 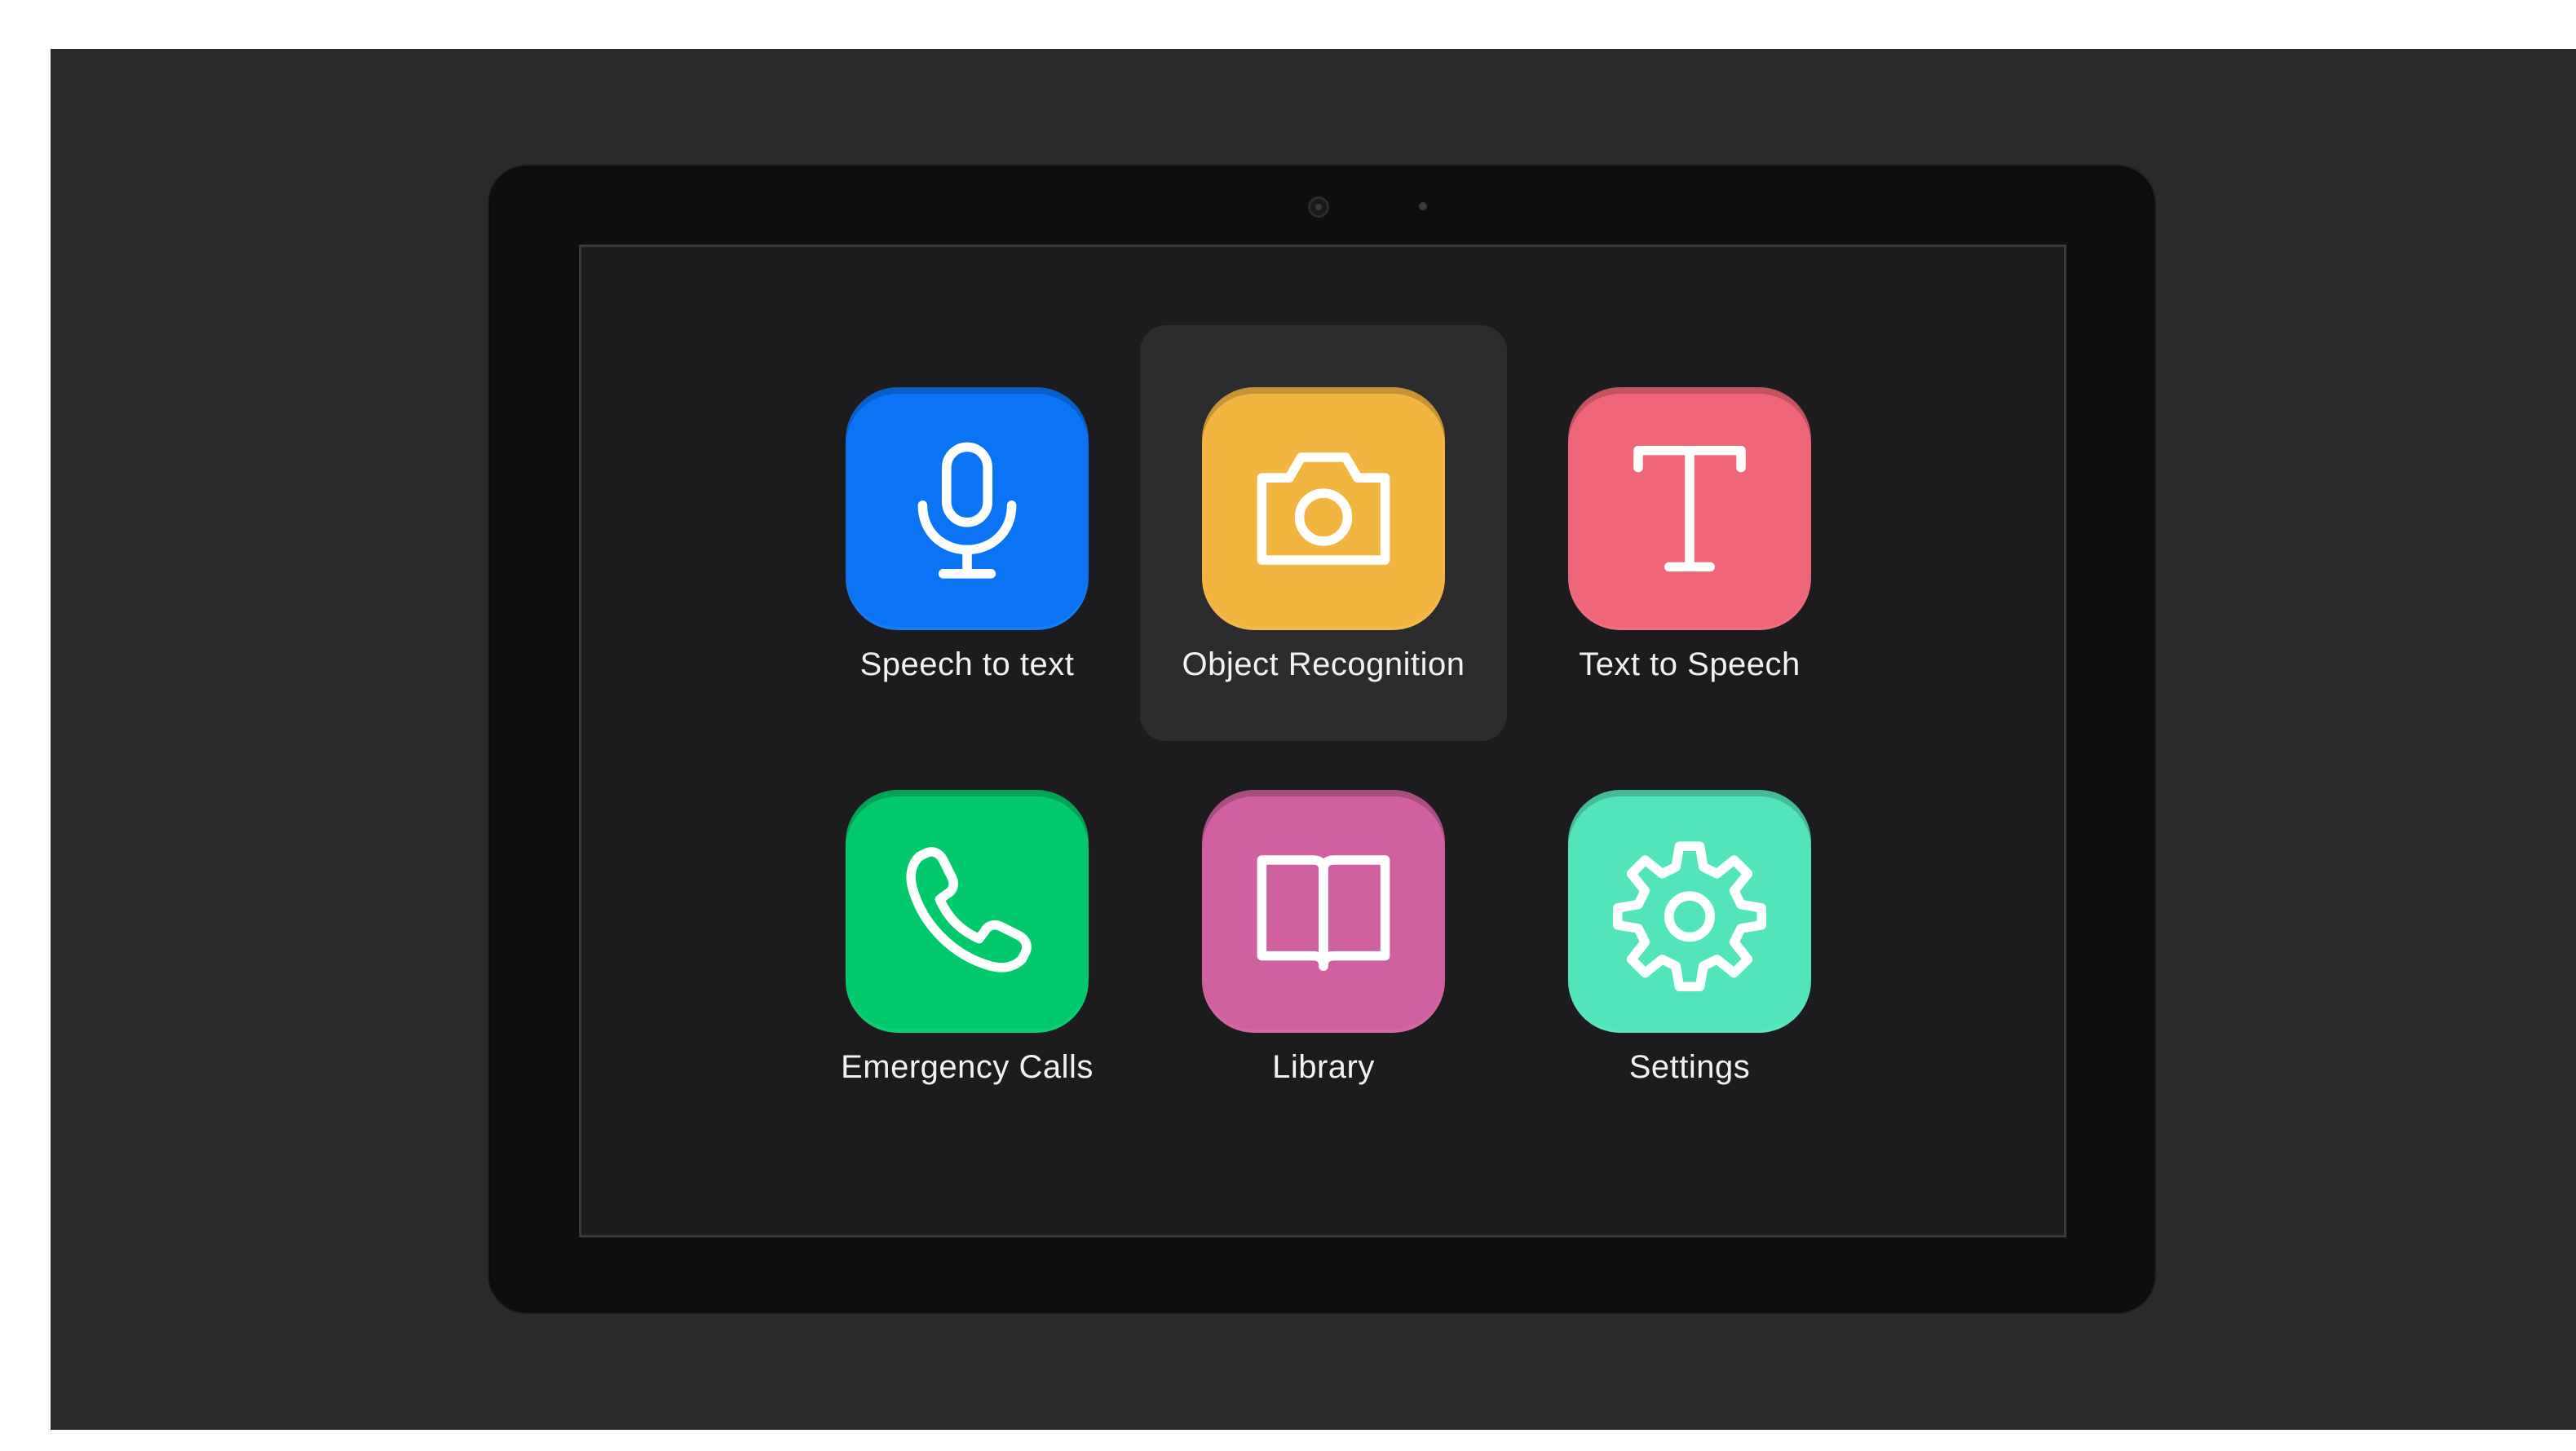 I want to click on library-label: Library, so click(x=1323, y=1067).